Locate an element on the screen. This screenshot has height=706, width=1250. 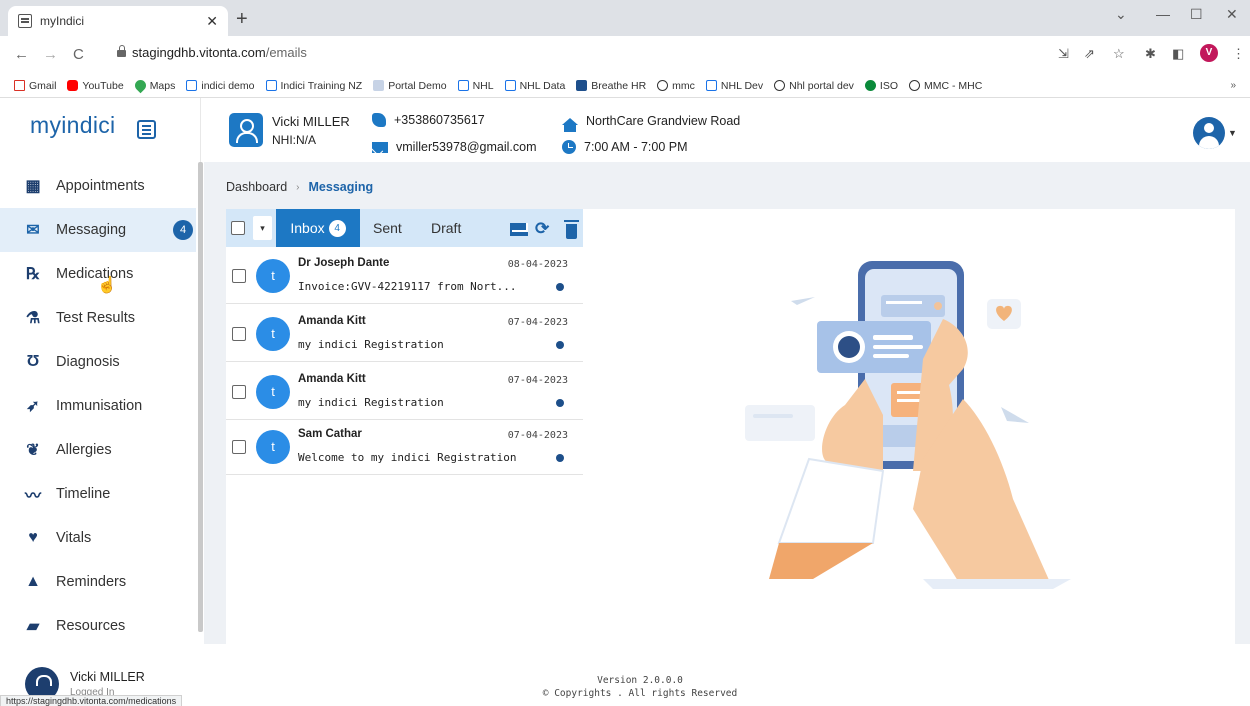
practice-text: NorthCare Grandview Road is located at coordinates (663, 121).